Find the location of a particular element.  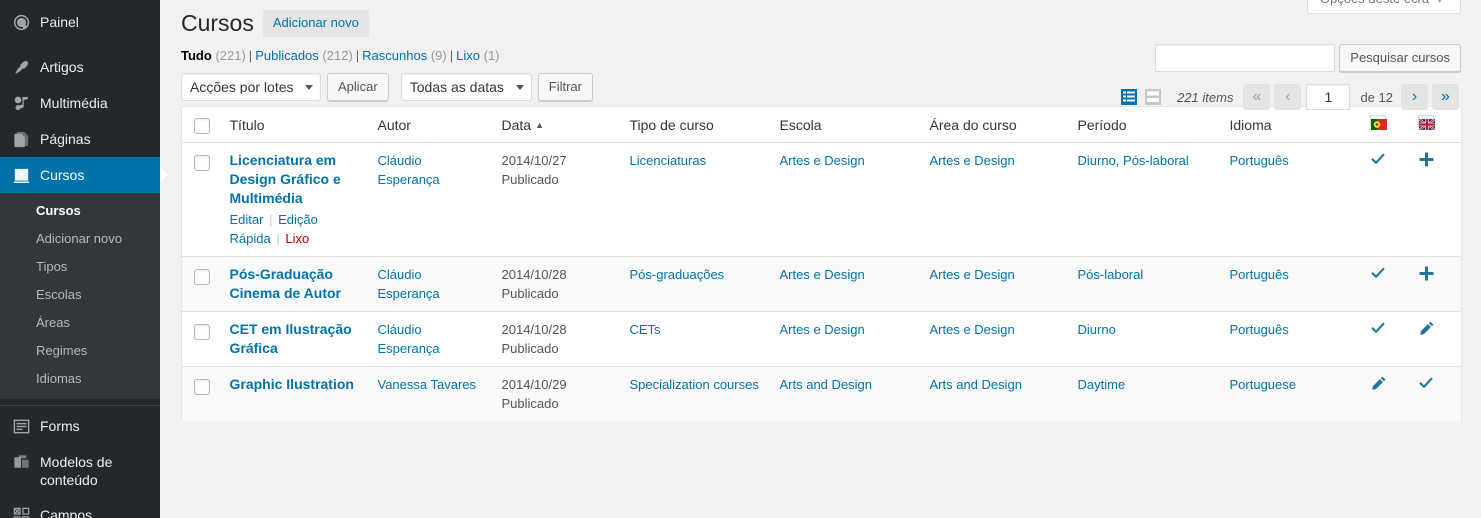

filter-link-publicados: Publicados is located at coordinates (287, 55).